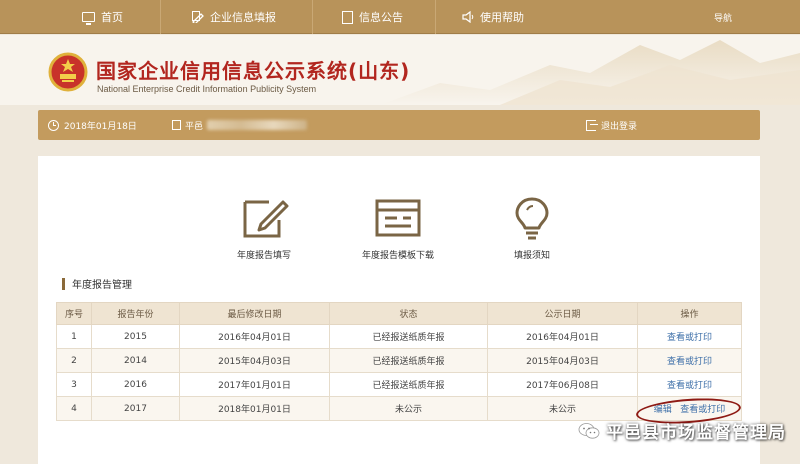 This screenshot has height=464, width=800. I want to click on site-title: 国家企业信用信息公示系统(山东), so click(253, 71).